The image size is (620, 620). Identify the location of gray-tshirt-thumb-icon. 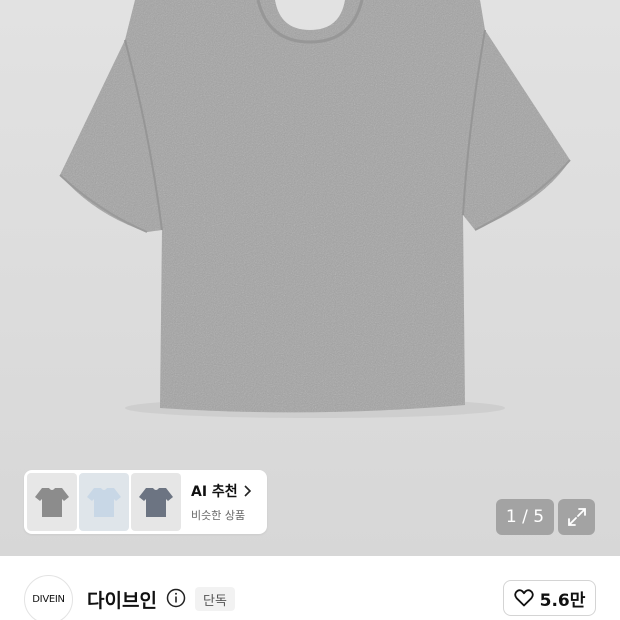
(52, 502).